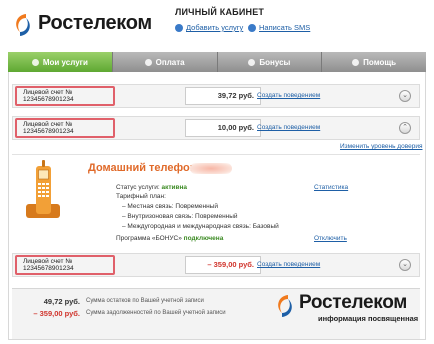  I want to click on cordless-phone-icon, so click(43, 189).